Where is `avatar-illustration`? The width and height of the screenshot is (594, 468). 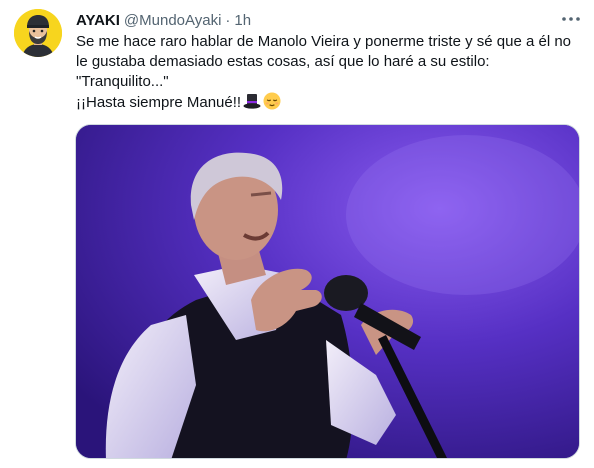
avatar-illustration is located at coordinates (38, 33).